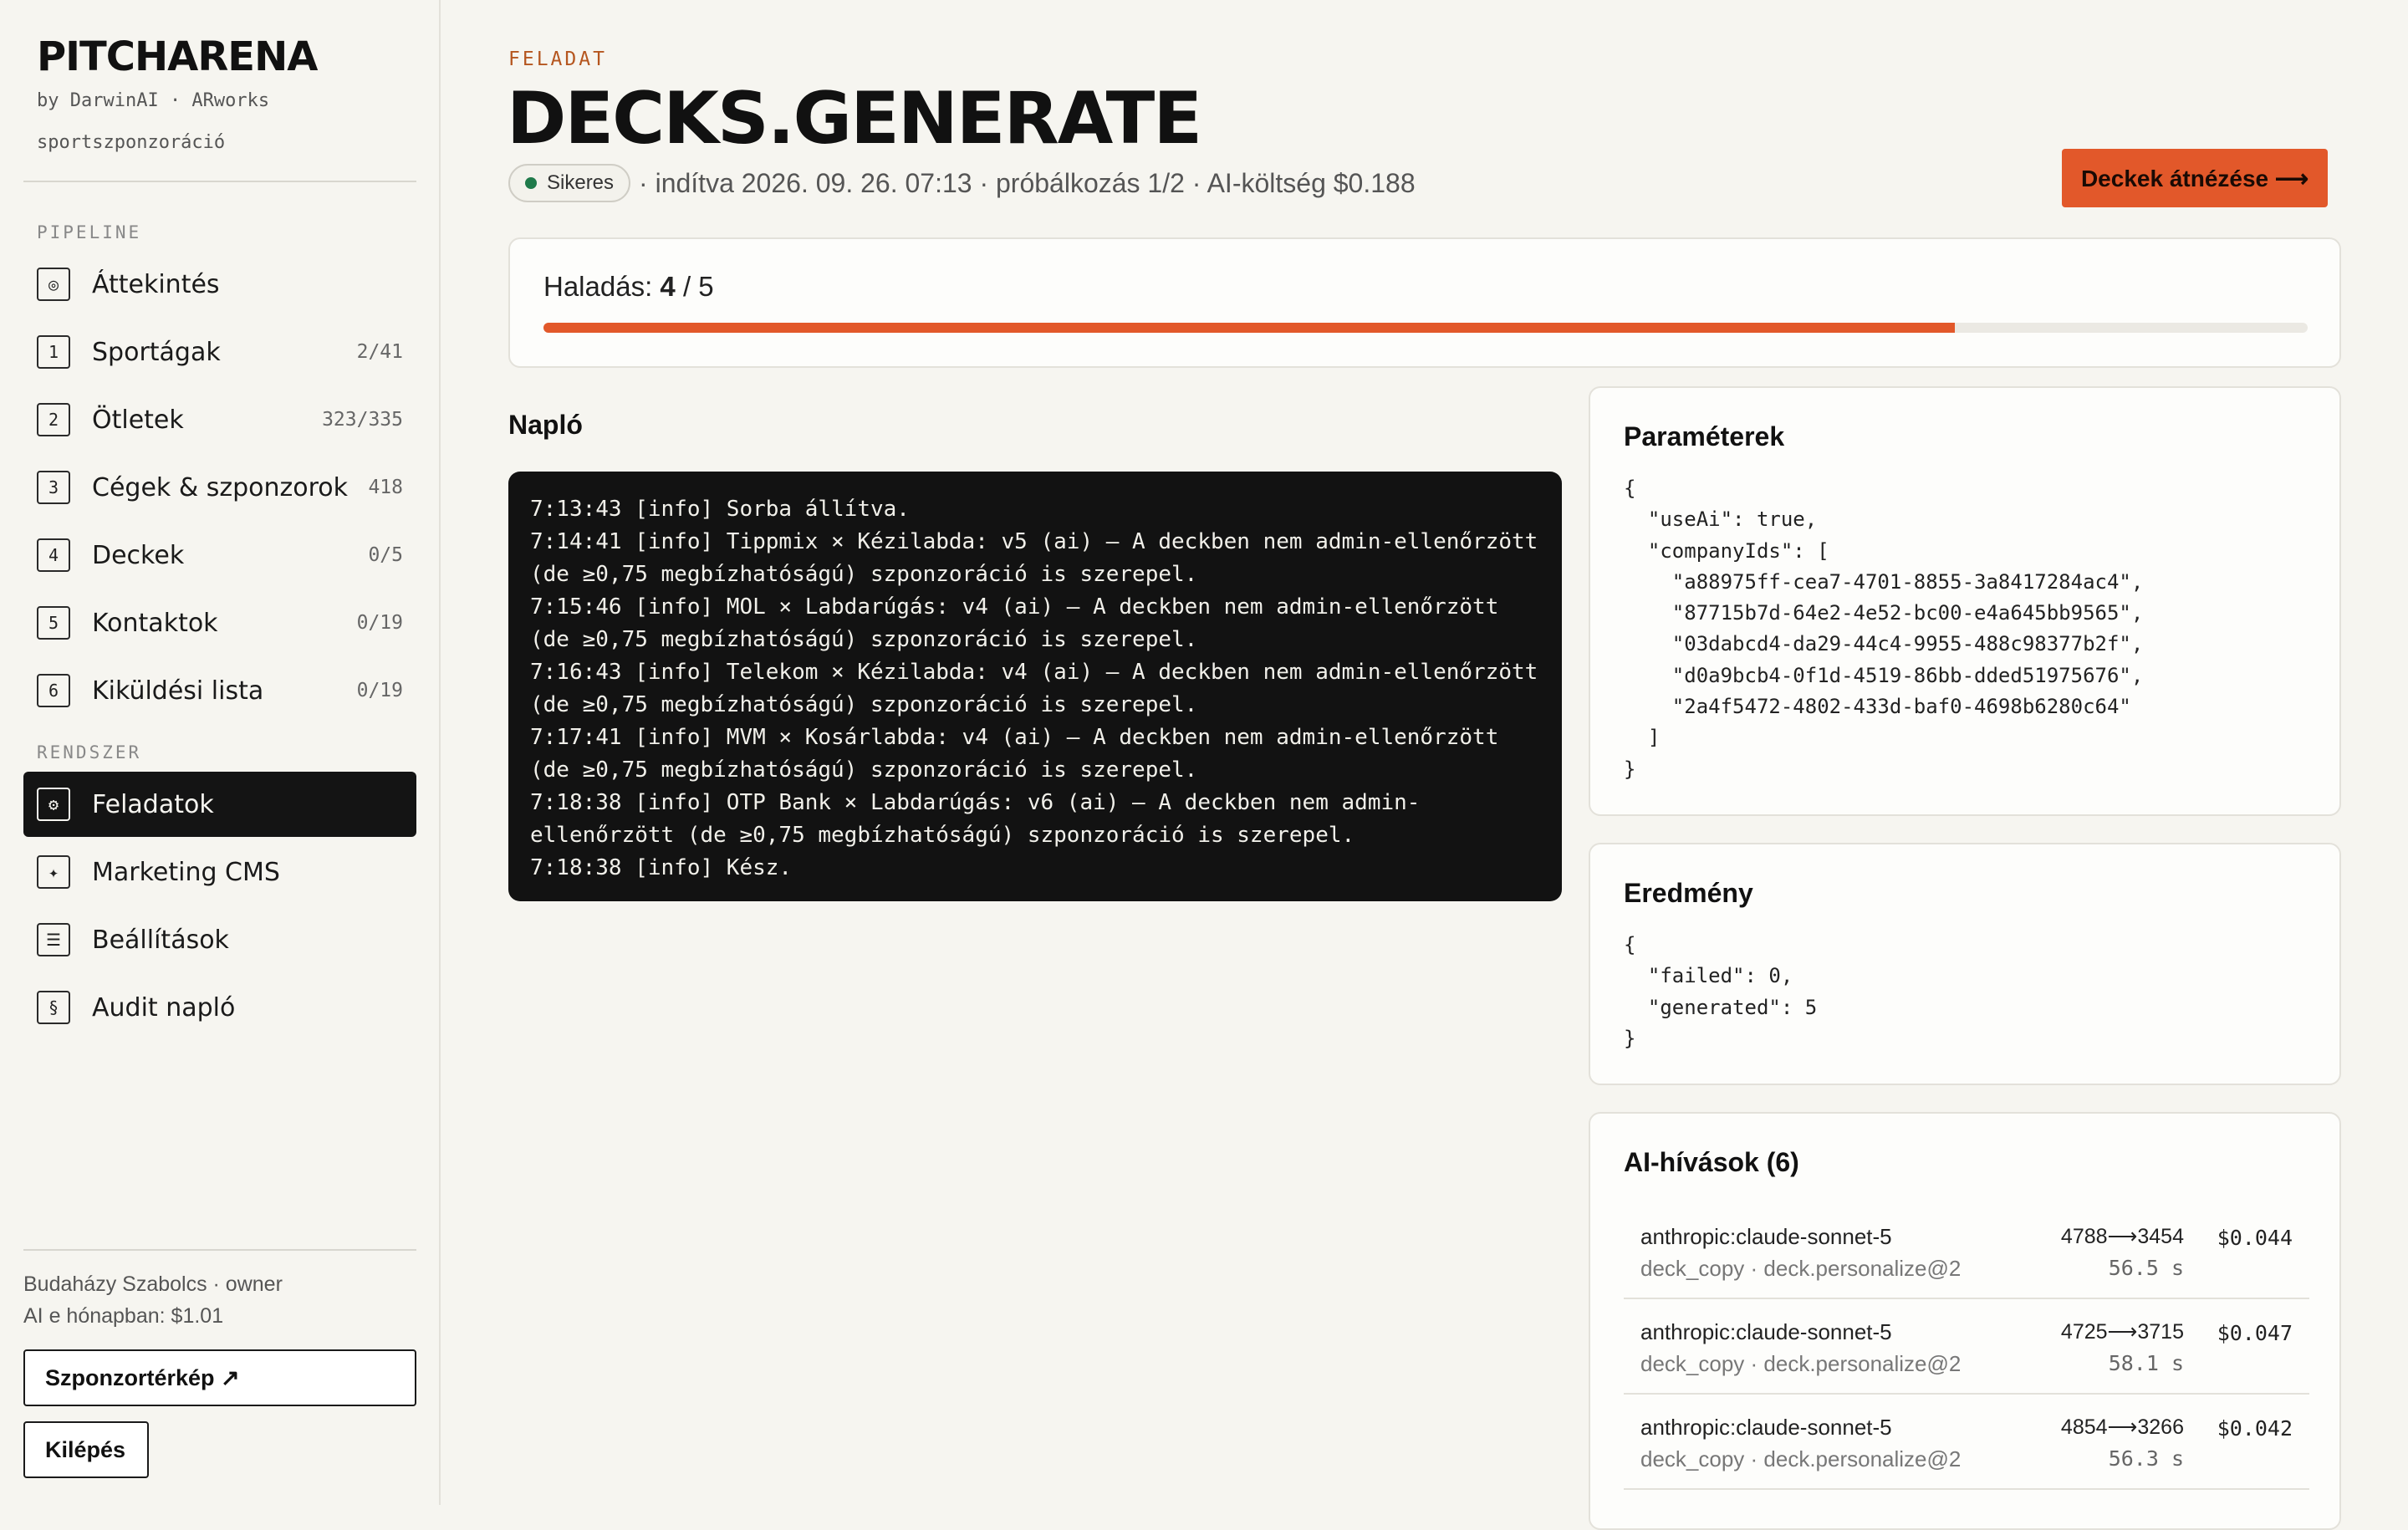 The height and width of the screenshot is (1530, 2408). I want to click on sidebar-item-label: Sportágak, so click(157, 352).